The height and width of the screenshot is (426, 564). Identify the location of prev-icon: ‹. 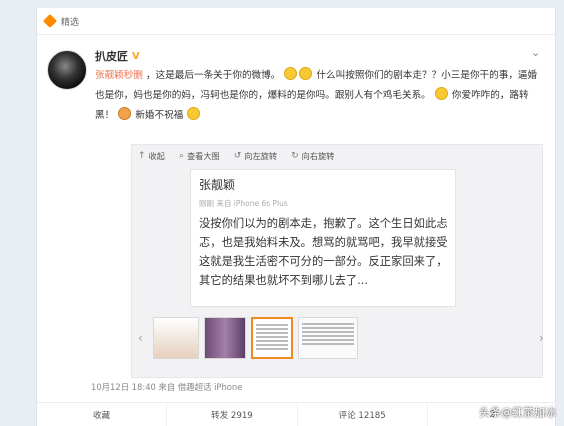
(143, 338).